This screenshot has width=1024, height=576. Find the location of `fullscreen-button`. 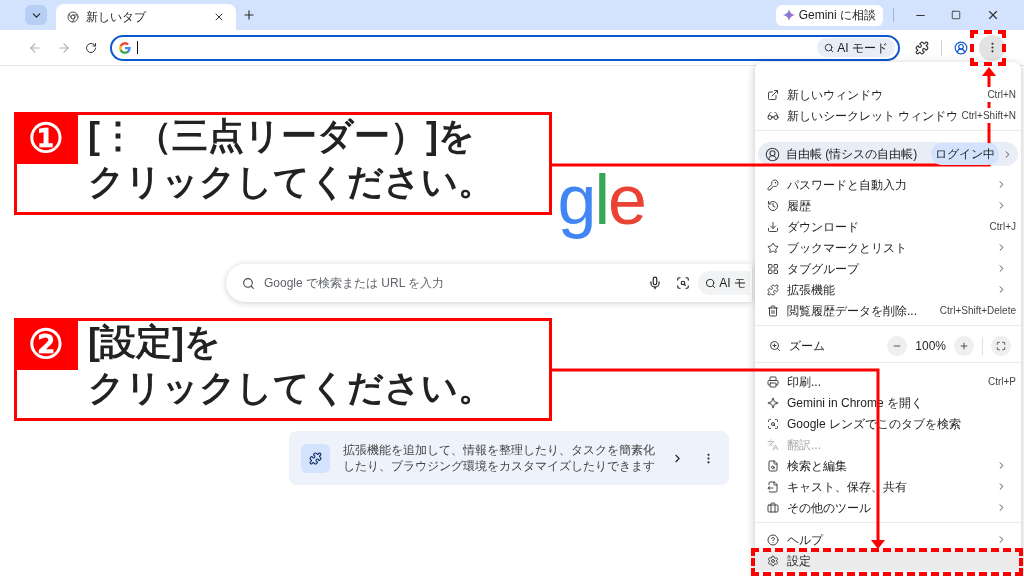

fullscreen-button is located at coordinates (1001, 346).